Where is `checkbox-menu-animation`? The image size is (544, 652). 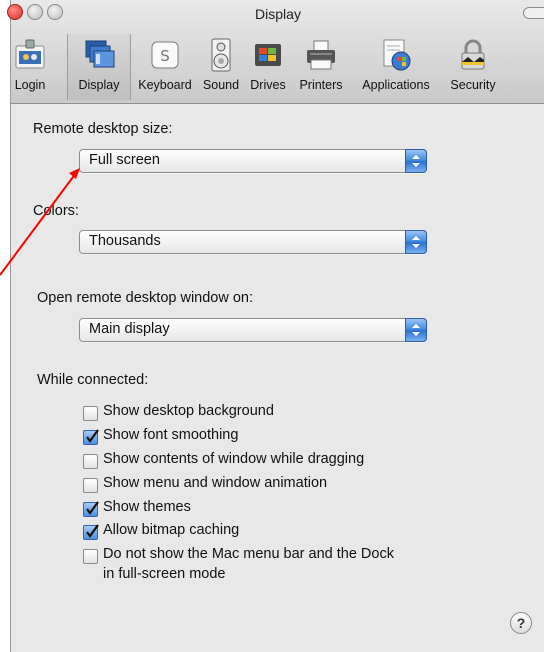
checkbox-menu-animation is located at coordinates (90, 485).